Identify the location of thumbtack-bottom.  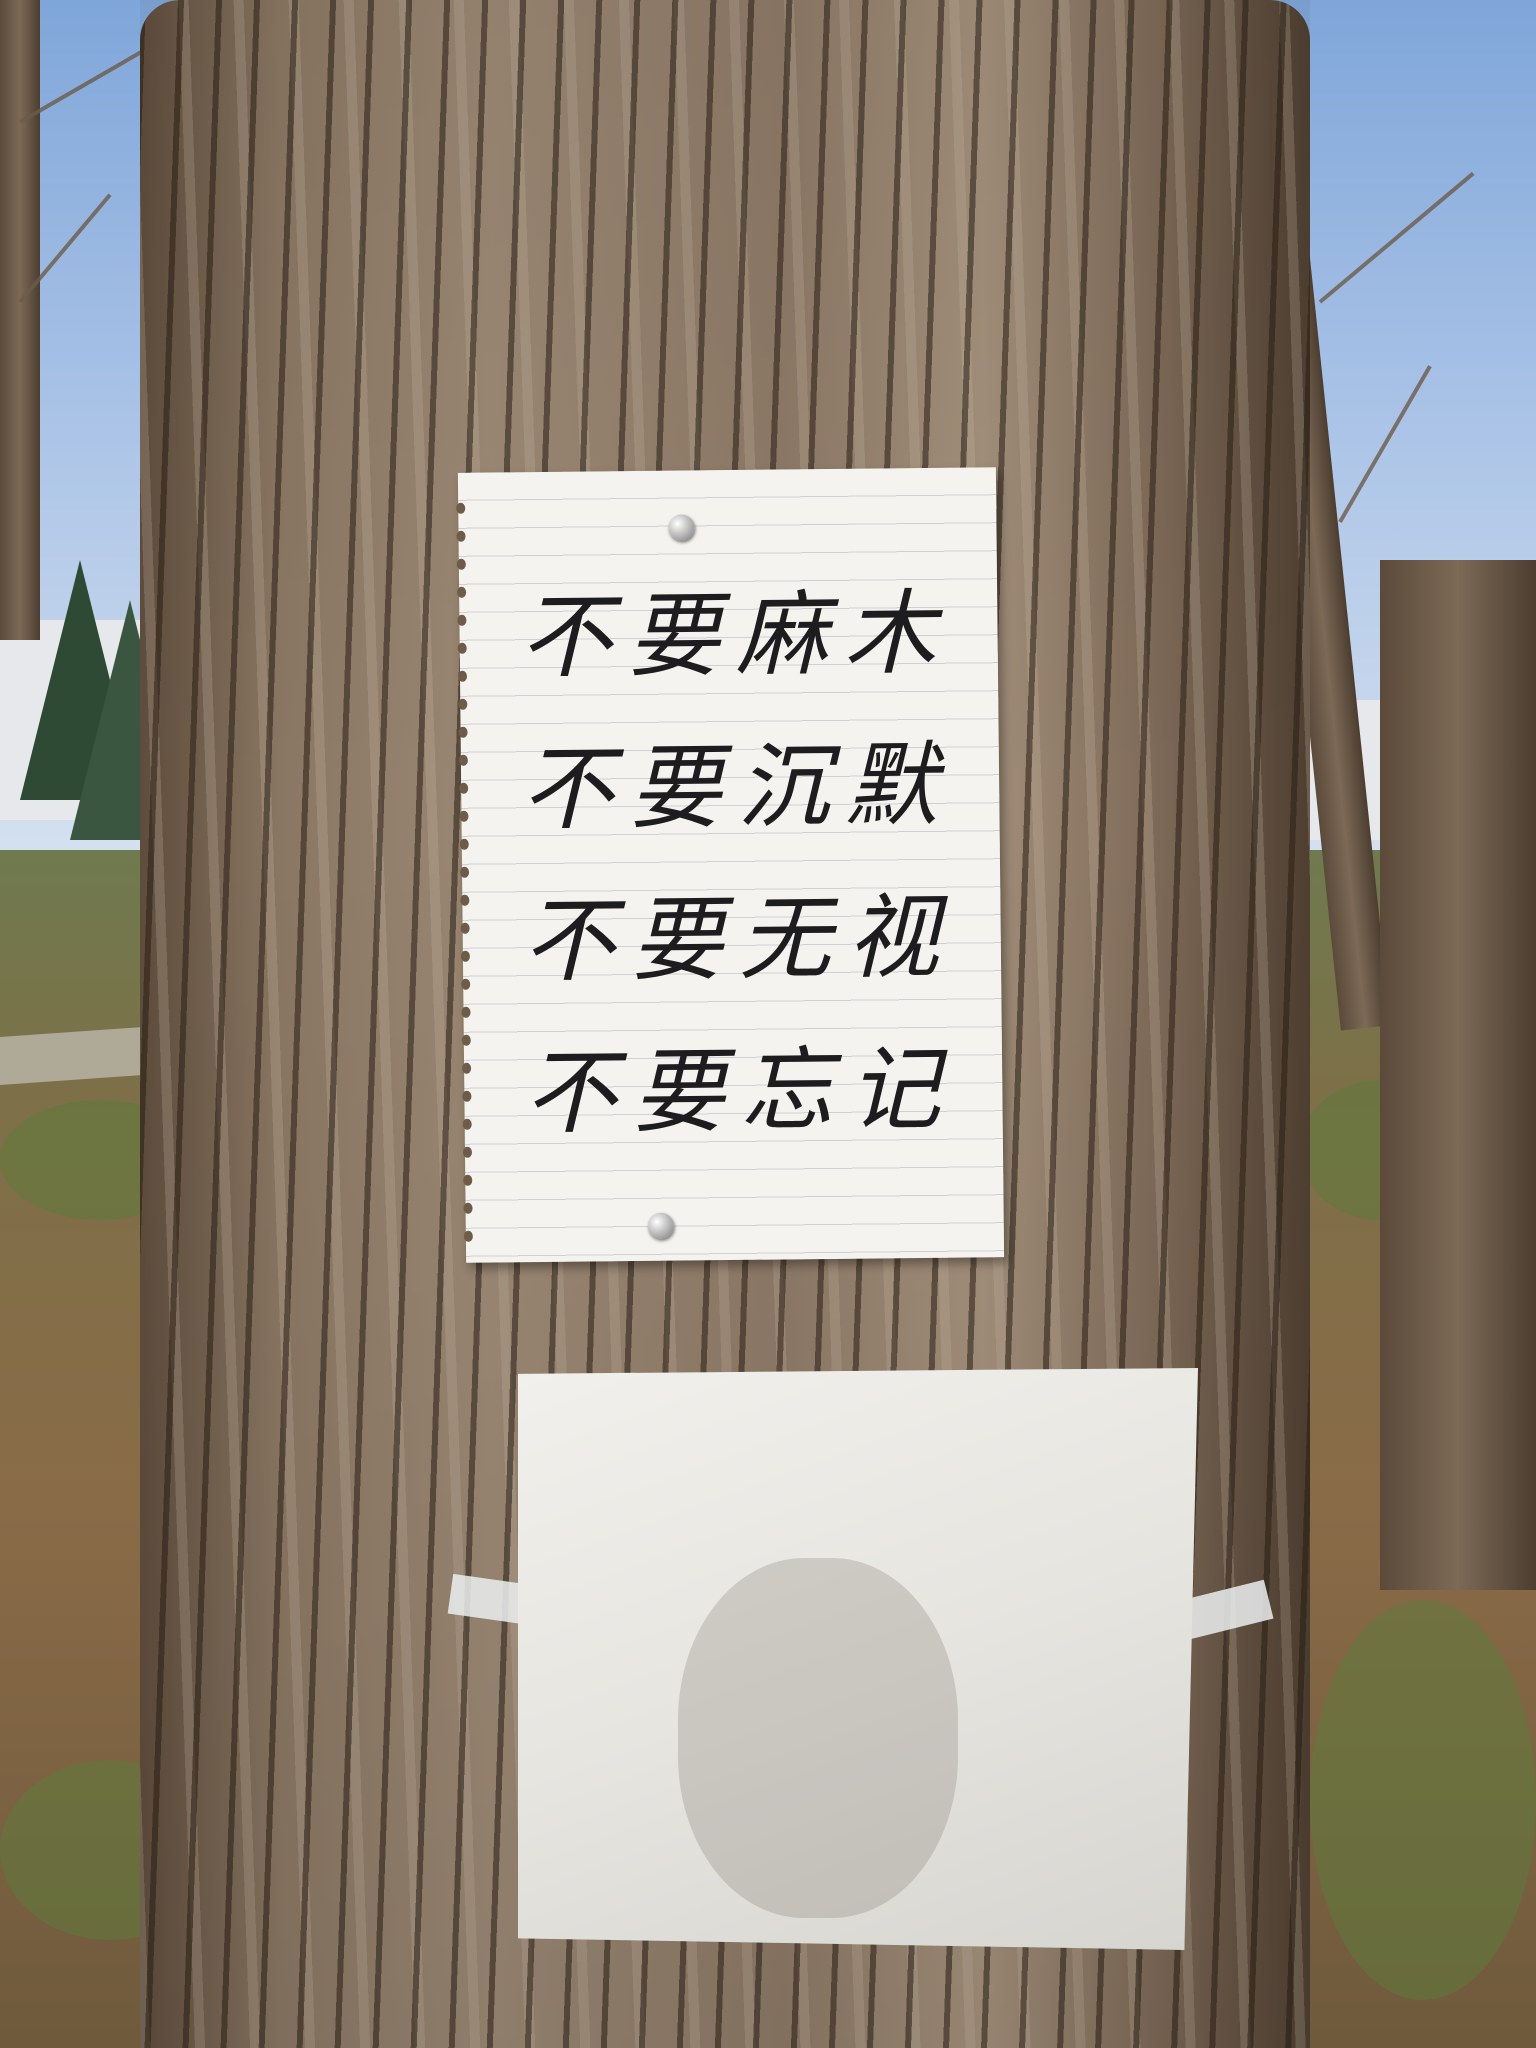
(660, 1225).